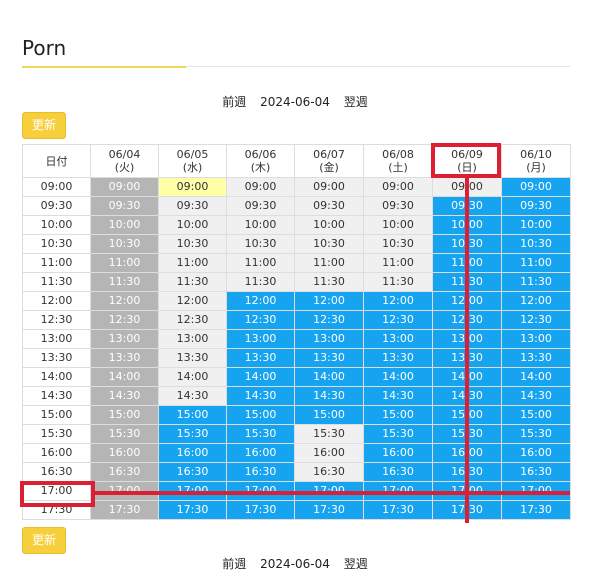  What do you see at coordinates (124, 491) in the screenshot?
I see `slot-cell-past: 17:00` at bounding box center [124, 491].